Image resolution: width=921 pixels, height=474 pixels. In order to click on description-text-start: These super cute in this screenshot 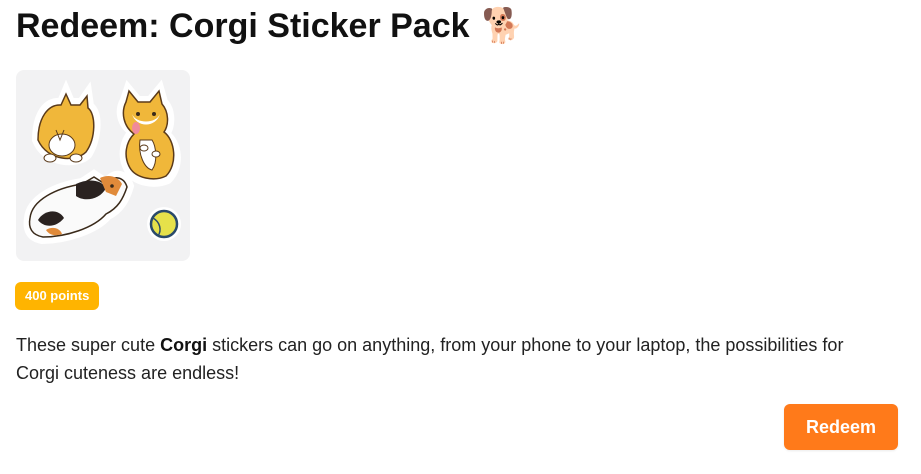, I will do `click(88, 345)`.